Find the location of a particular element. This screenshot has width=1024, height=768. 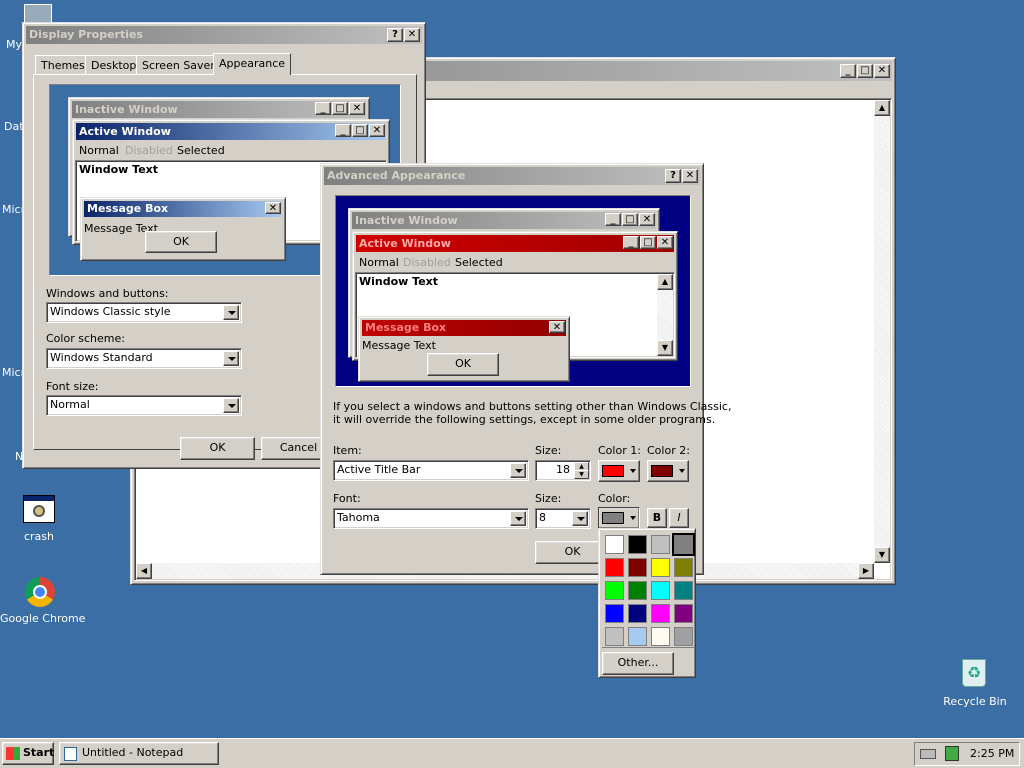

color-palette-grid is located at coordinates (648, 589).